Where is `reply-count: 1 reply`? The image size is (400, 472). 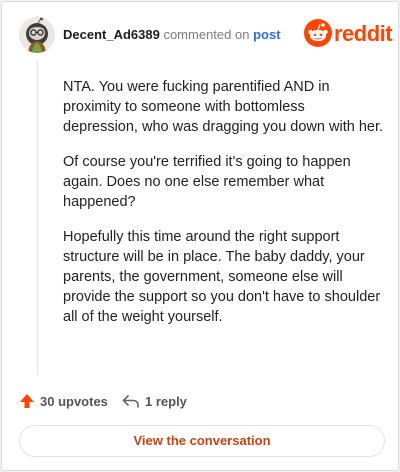 reply-count: 1 reply is located at coordinates (166, 401).